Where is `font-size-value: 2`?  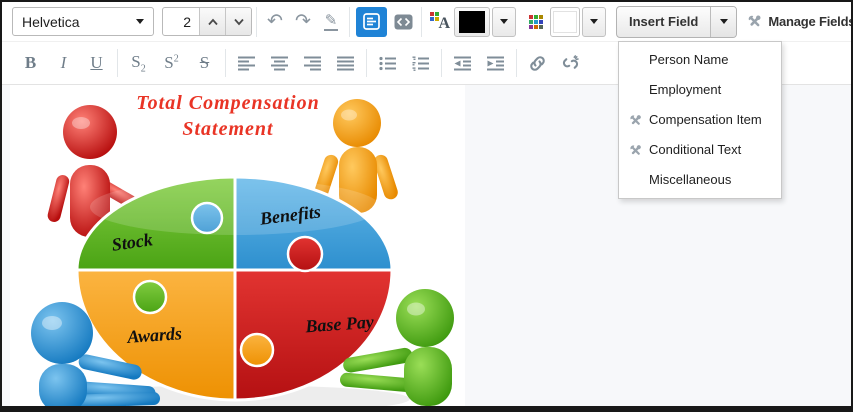
font-size-value: 2 is located at coordinates (187, 21).